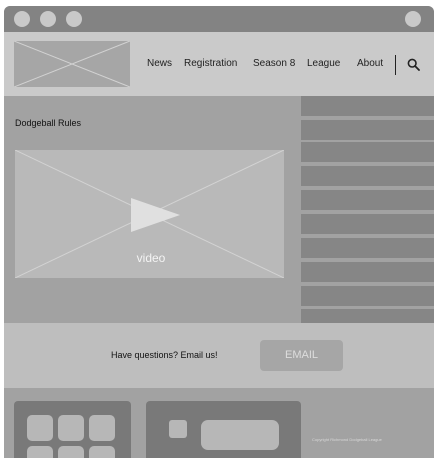 This screenshot has height=458, width=437. I want to click on nav-item-news: News, so click(159, 64).